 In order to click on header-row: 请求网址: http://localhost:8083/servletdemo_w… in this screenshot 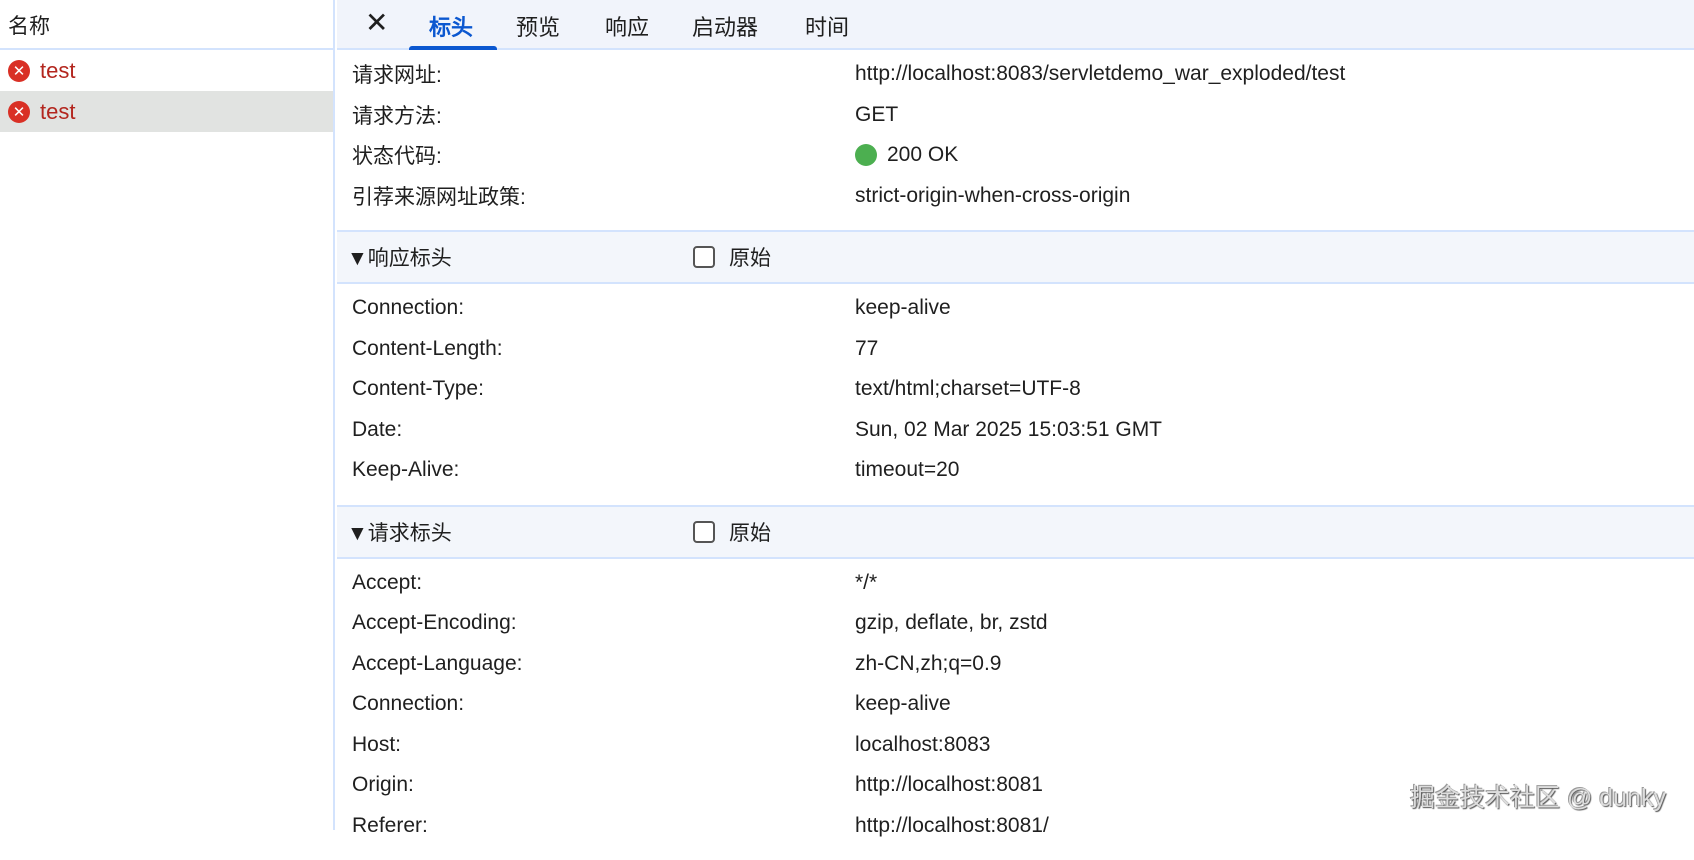, I will do `click(1015, 74)`.